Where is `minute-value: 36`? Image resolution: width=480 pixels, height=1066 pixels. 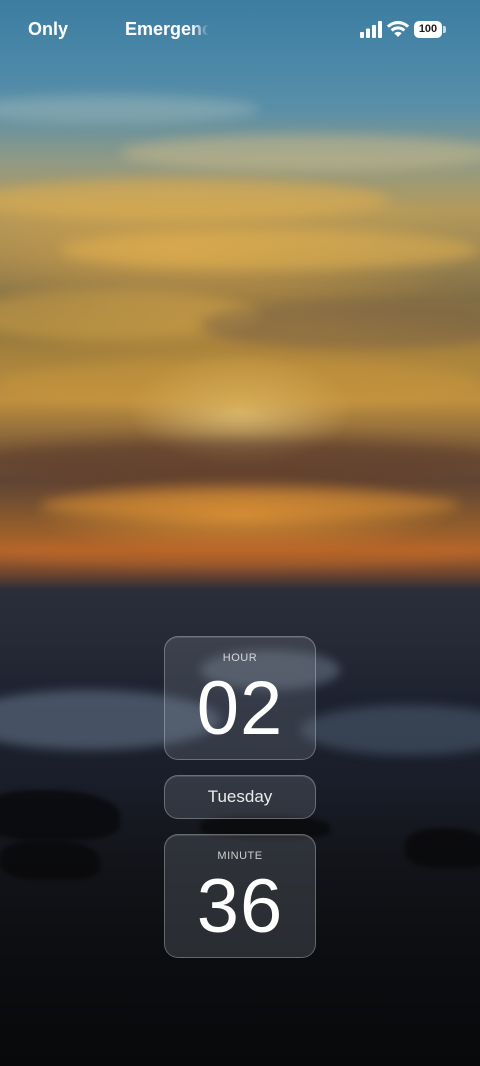
minute-value: 36 is located at coordinates (240, 906).